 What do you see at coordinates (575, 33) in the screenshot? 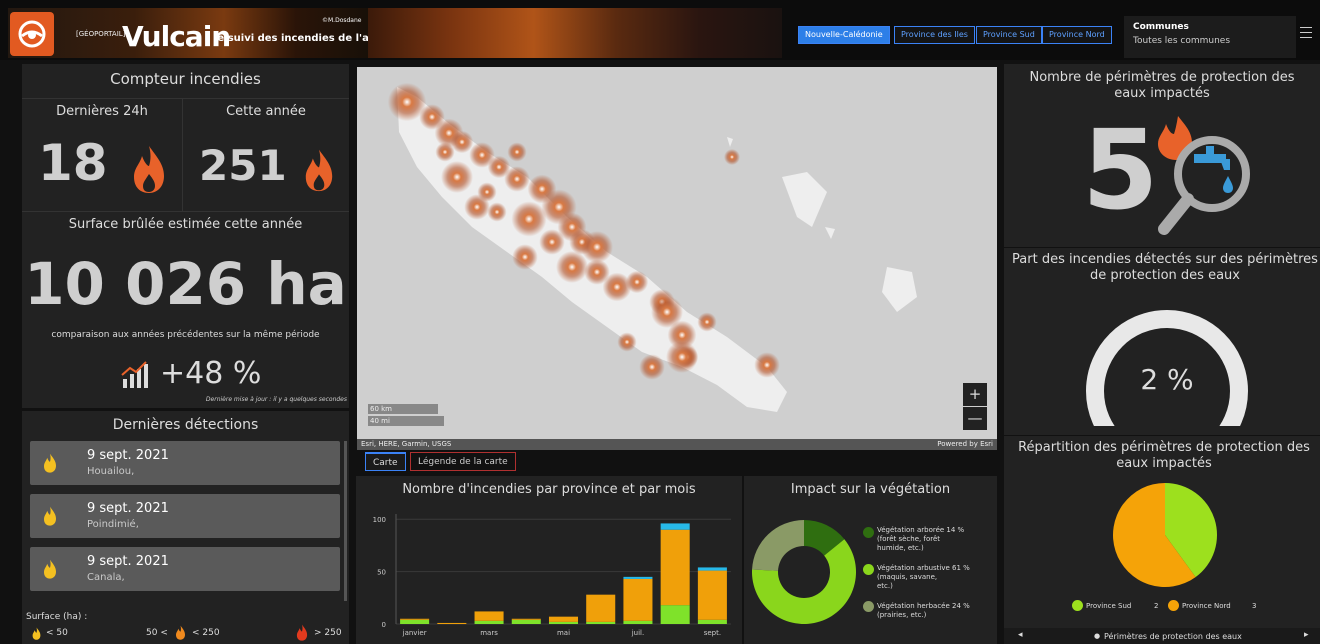
I see `fire-banner-image` at bounding box center [575, 33].